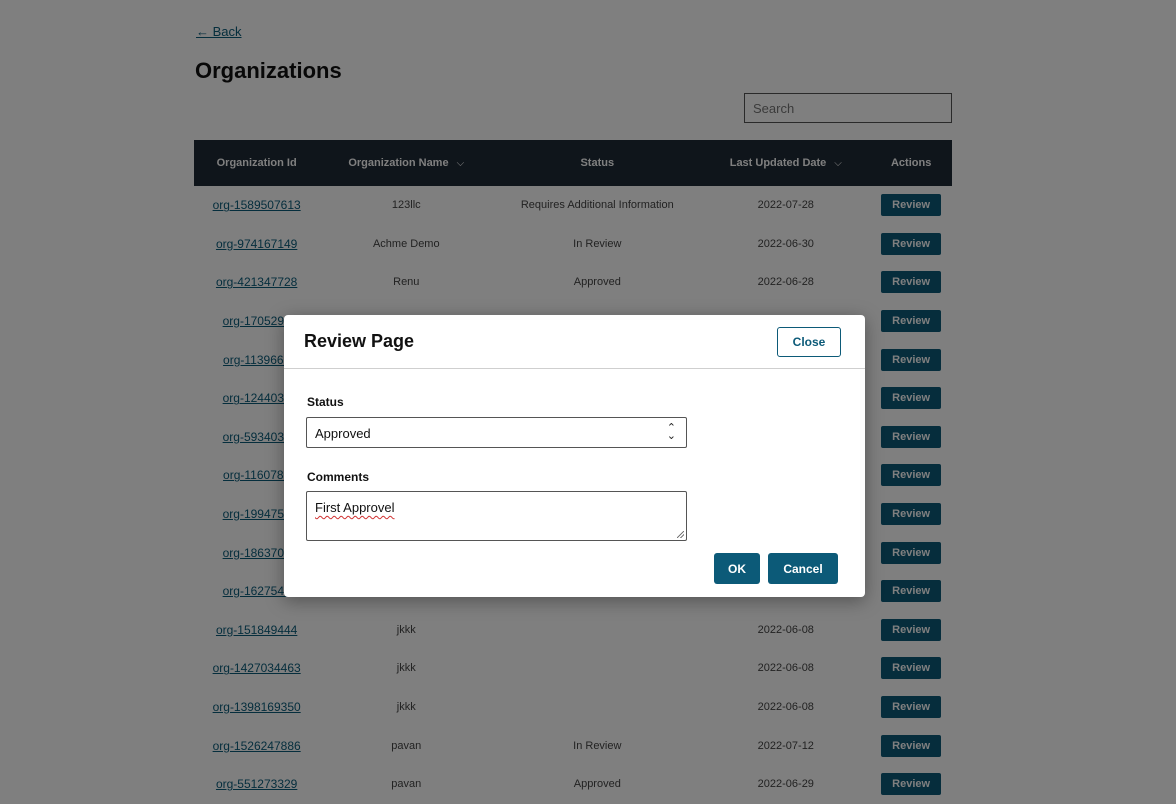  Describe the element at coordinates (574, 342) in the screenshot. I see `modal-header: Review Page Close` at that location.